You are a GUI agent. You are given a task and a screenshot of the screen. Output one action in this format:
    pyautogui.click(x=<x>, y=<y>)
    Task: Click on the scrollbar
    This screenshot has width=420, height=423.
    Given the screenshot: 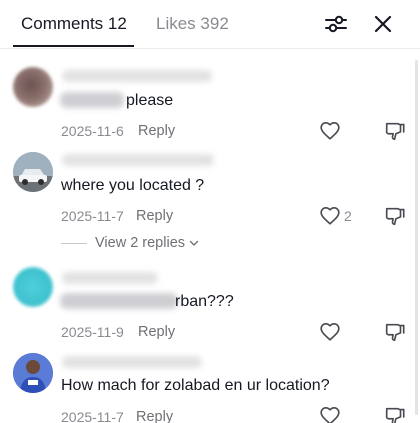 What is the action you would take?
    pyautogui.click(x=416, y=237)
    